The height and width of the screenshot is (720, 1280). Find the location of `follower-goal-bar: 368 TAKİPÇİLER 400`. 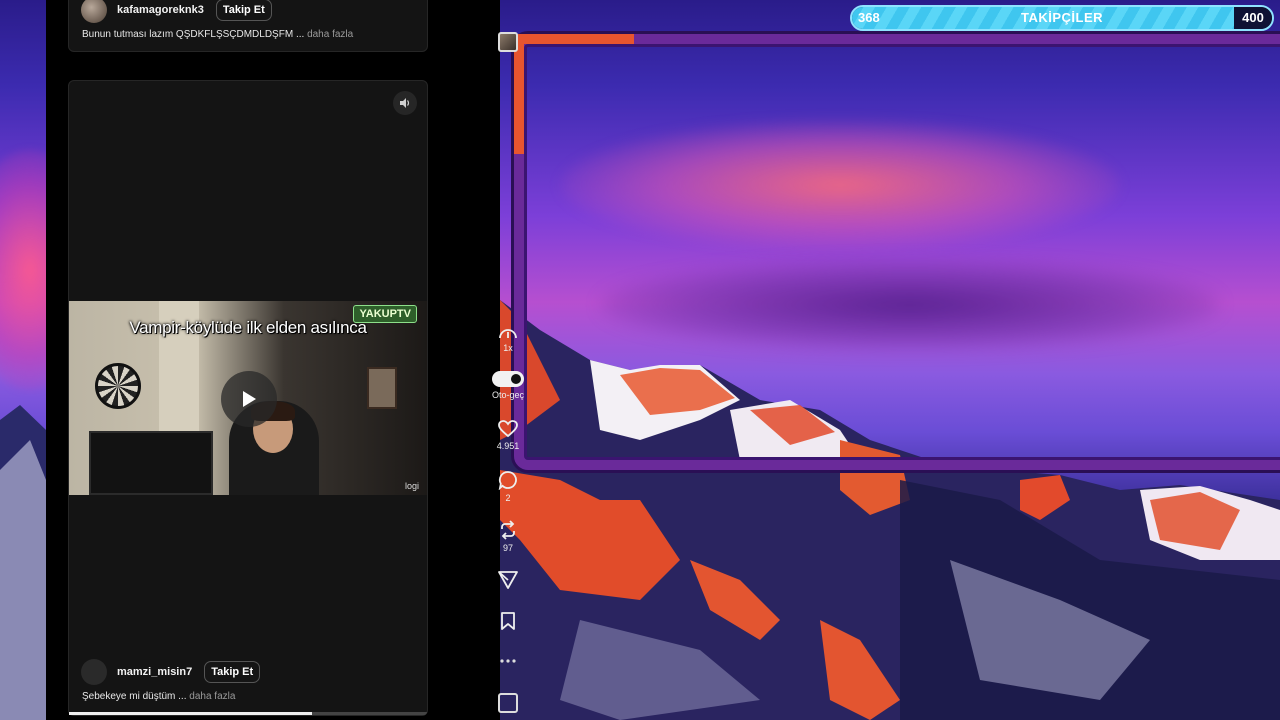

follower-goal-bar: 368 TAKİPÇİLER 400 is located at coordinates (1062, 18).